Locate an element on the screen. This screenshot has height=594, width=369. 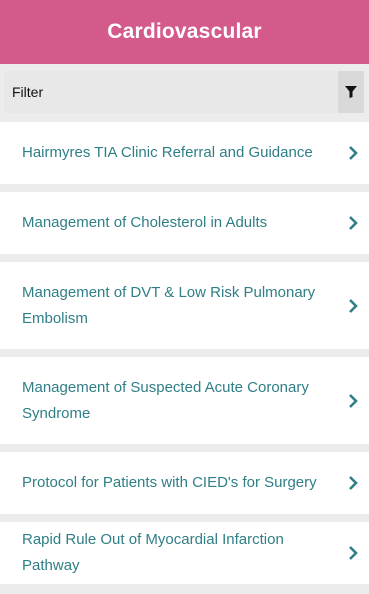
filter-field: Filter is located at coordinates (184, 92).